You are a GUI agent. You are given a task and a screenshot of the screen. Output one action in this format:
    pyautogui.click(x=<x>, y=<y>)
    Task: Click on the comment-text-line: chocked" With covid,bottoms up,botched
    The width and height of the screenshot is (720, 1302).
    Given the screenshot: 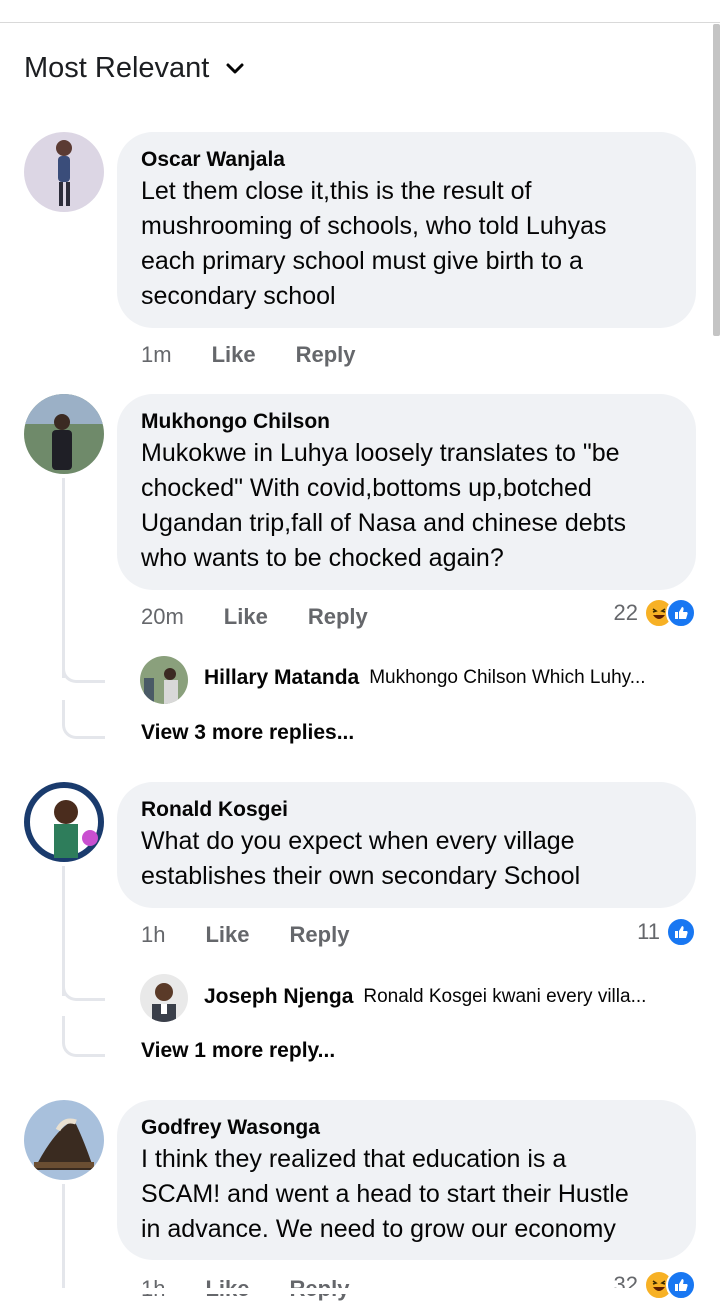 What is the action you would take?
    pyautogui.click(x=366, y=488)
    